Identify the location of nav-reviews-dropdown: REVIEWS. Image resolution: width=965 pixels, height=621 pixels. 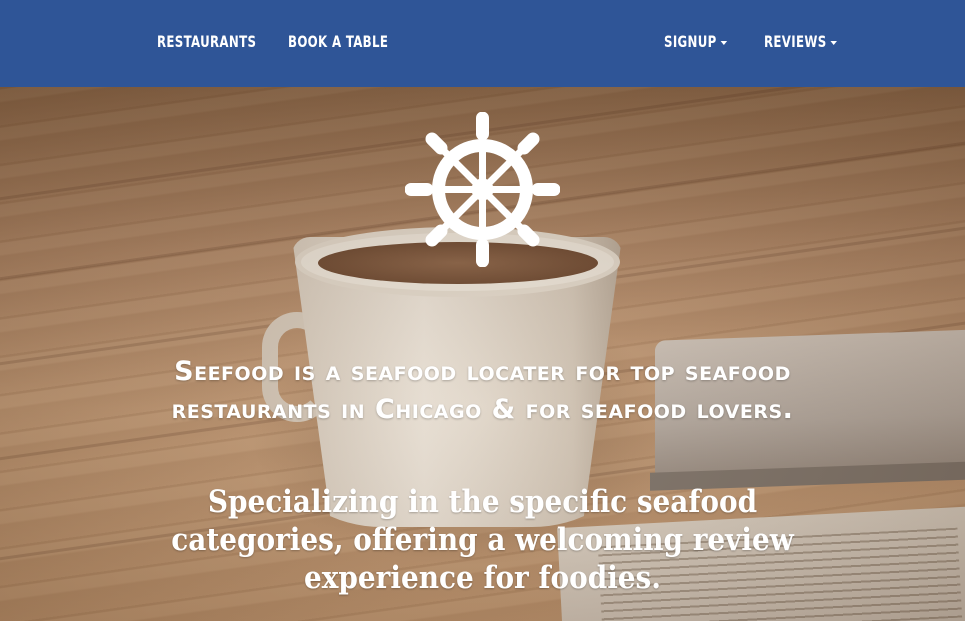
(801, 41).